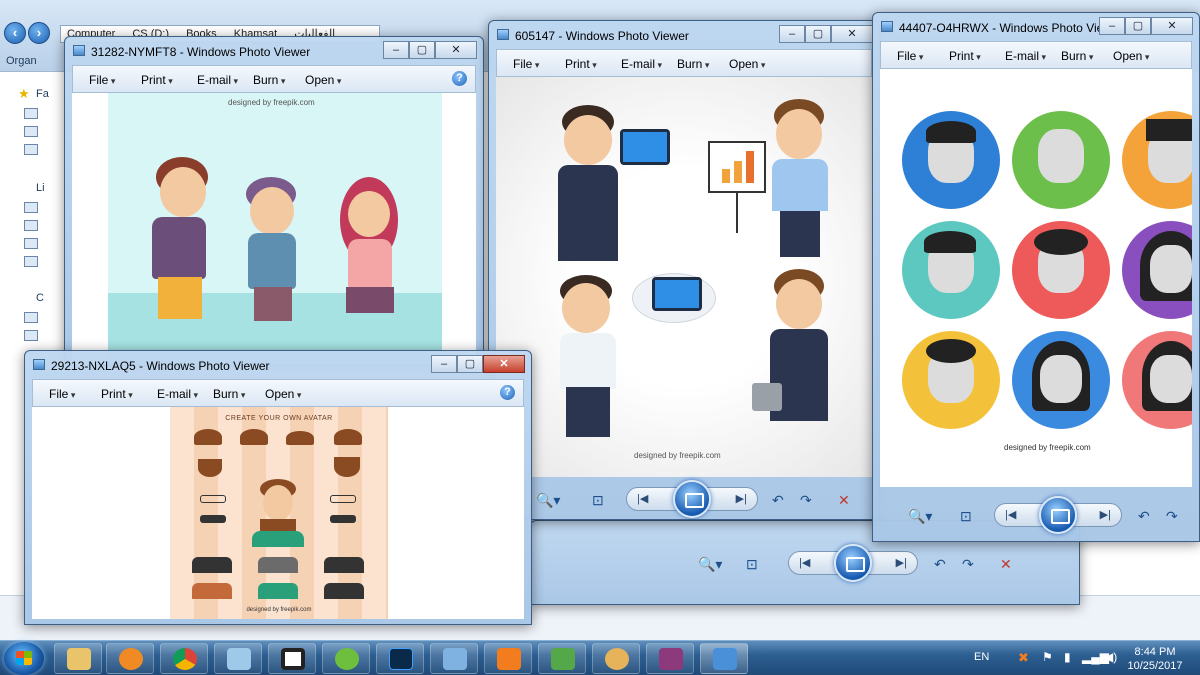 Image resolution: width=1200 pixels, height=675 pixels. What do you see at coordinates (400, 658) in the screenshot?
I see `taskbar-photoshop-button` at bounding box center [400, 658].